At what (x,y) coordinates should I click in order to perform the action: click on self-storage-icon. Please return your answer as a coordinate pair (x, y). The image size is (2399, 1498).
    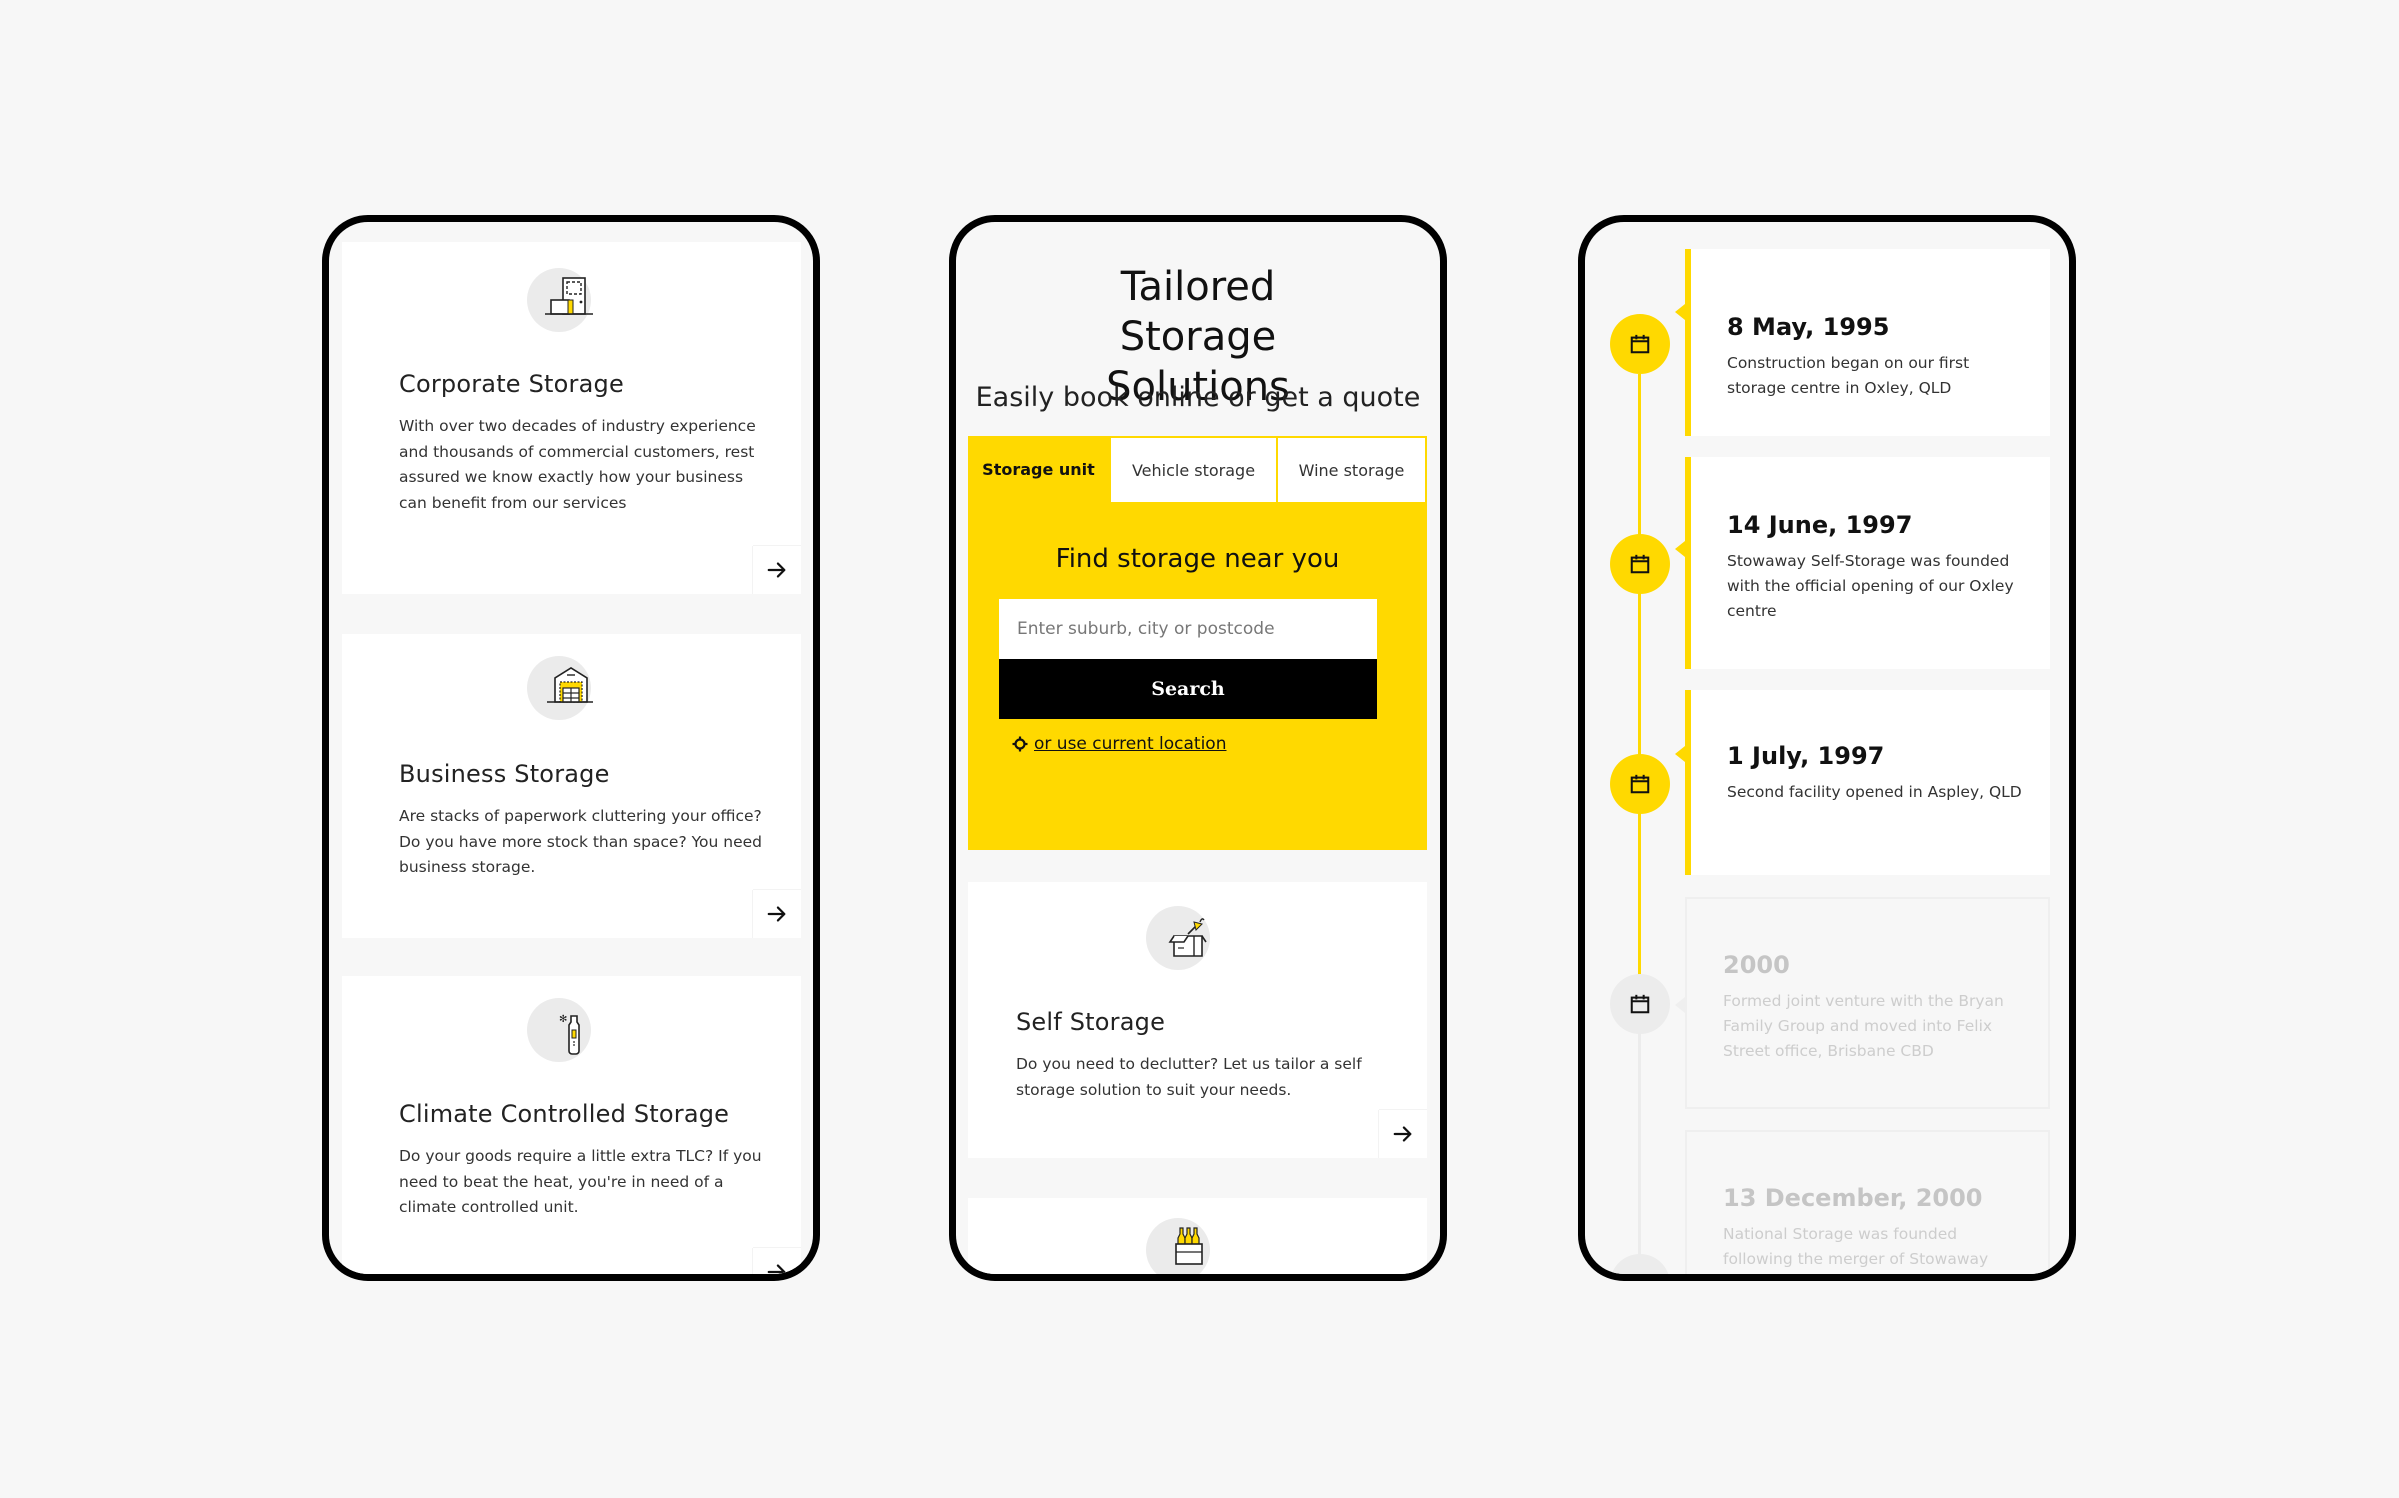
    Looking at the image, I should click on (1187, 937).